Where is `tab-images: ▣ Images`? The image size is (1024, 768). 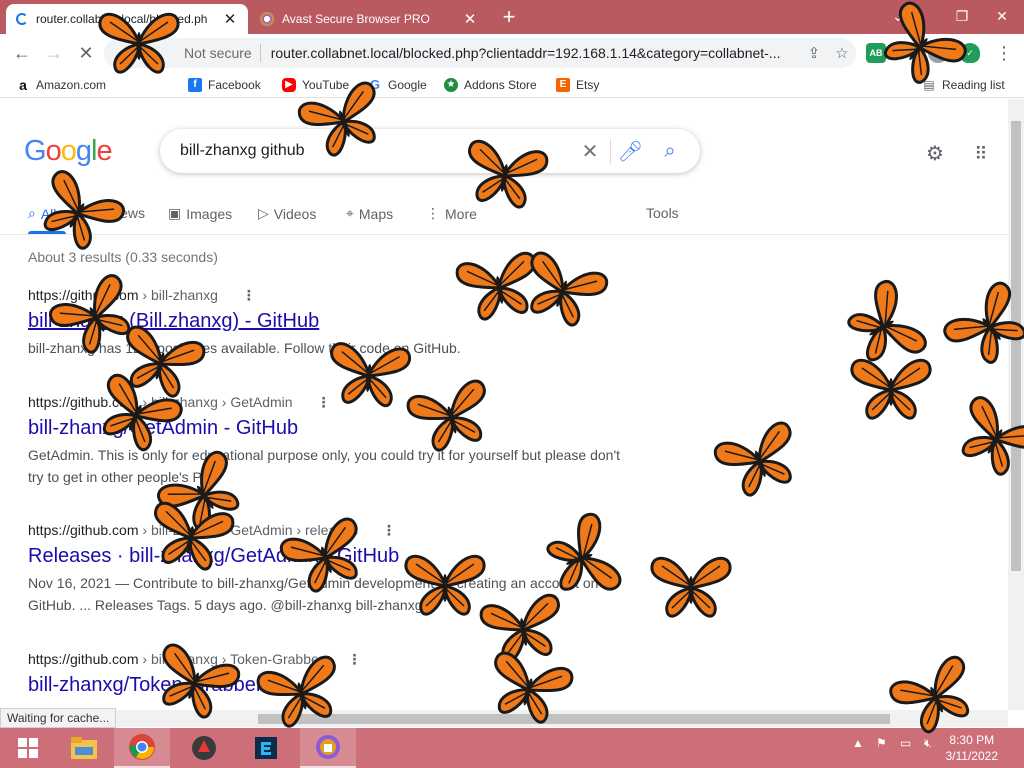 tab-images: ▣ Images is located at coordinates (200, 213).